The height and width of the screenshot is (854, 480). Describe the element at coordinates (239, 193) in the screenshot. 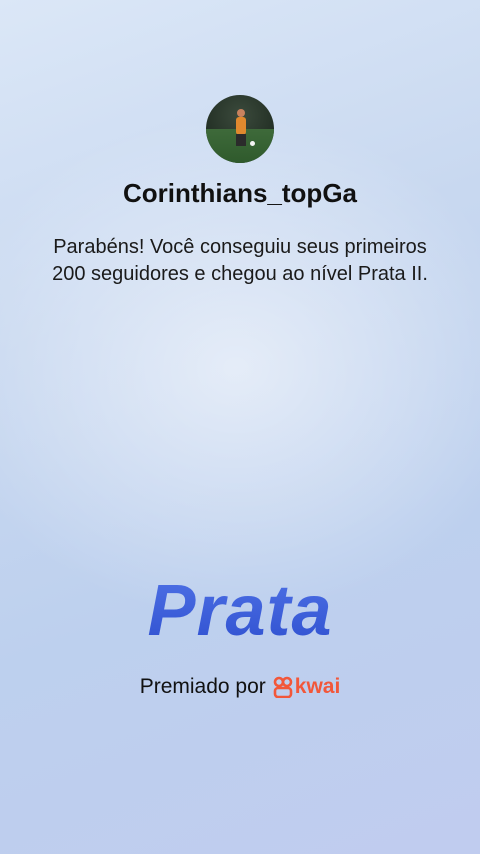

I see `username: Corinthians_topGa` at that location.